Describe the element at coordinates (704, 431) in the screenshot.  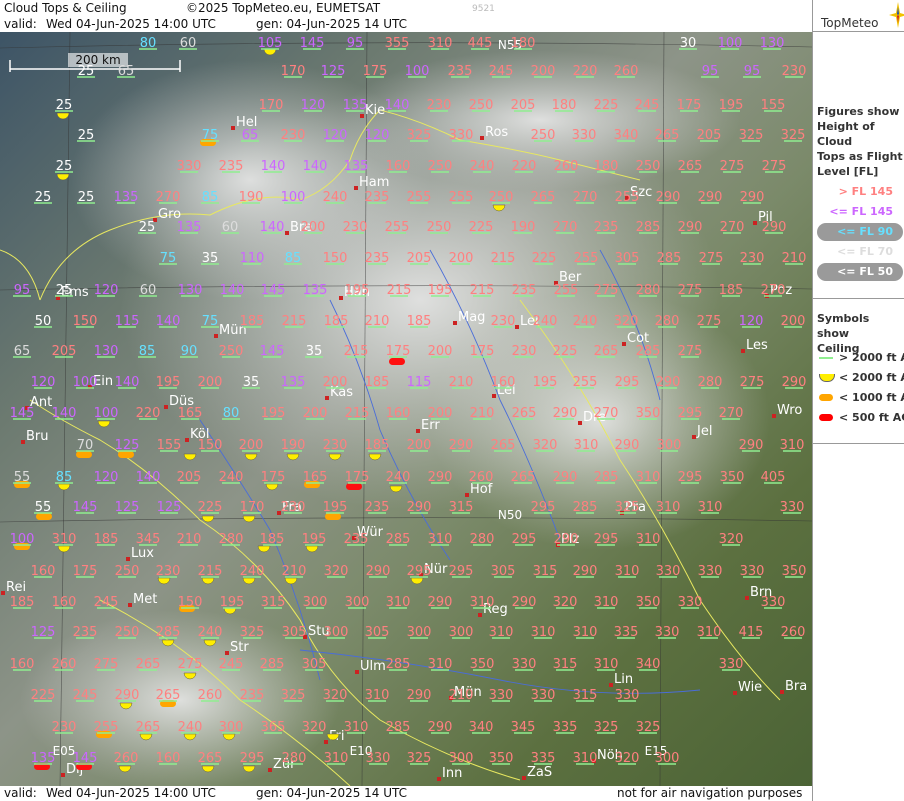
I see `city-label: Jel` at that location.